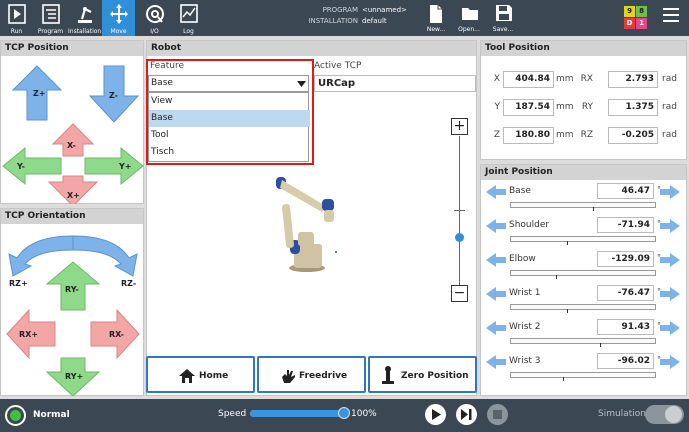  Describe the element at coordinates (529, 225) in the screenshot. I see `joint-name: Shoulder` at that location.